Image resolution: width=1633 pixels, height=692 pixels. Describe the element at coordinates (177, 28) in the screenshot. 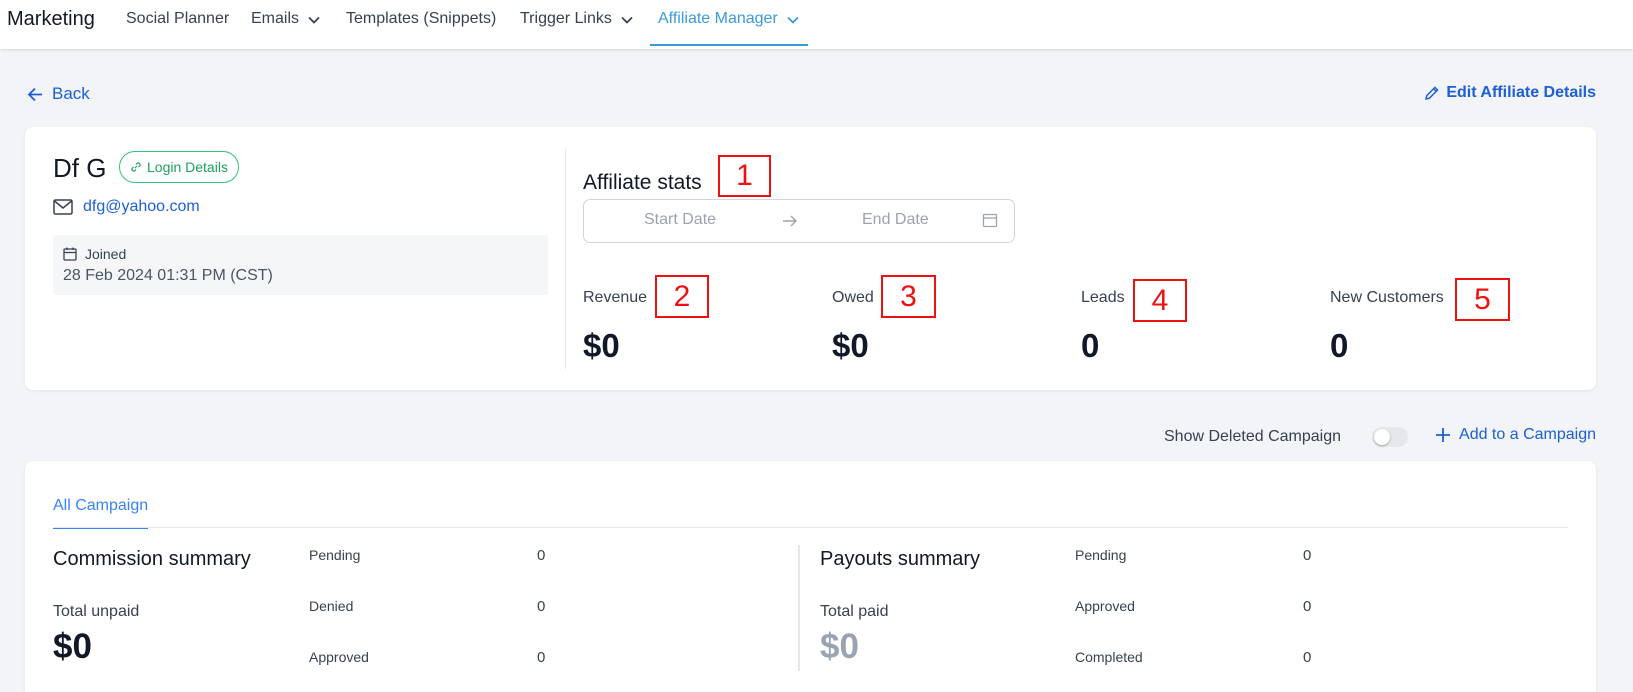

I see `nav-item-social-planner: Social Planner` at that location.